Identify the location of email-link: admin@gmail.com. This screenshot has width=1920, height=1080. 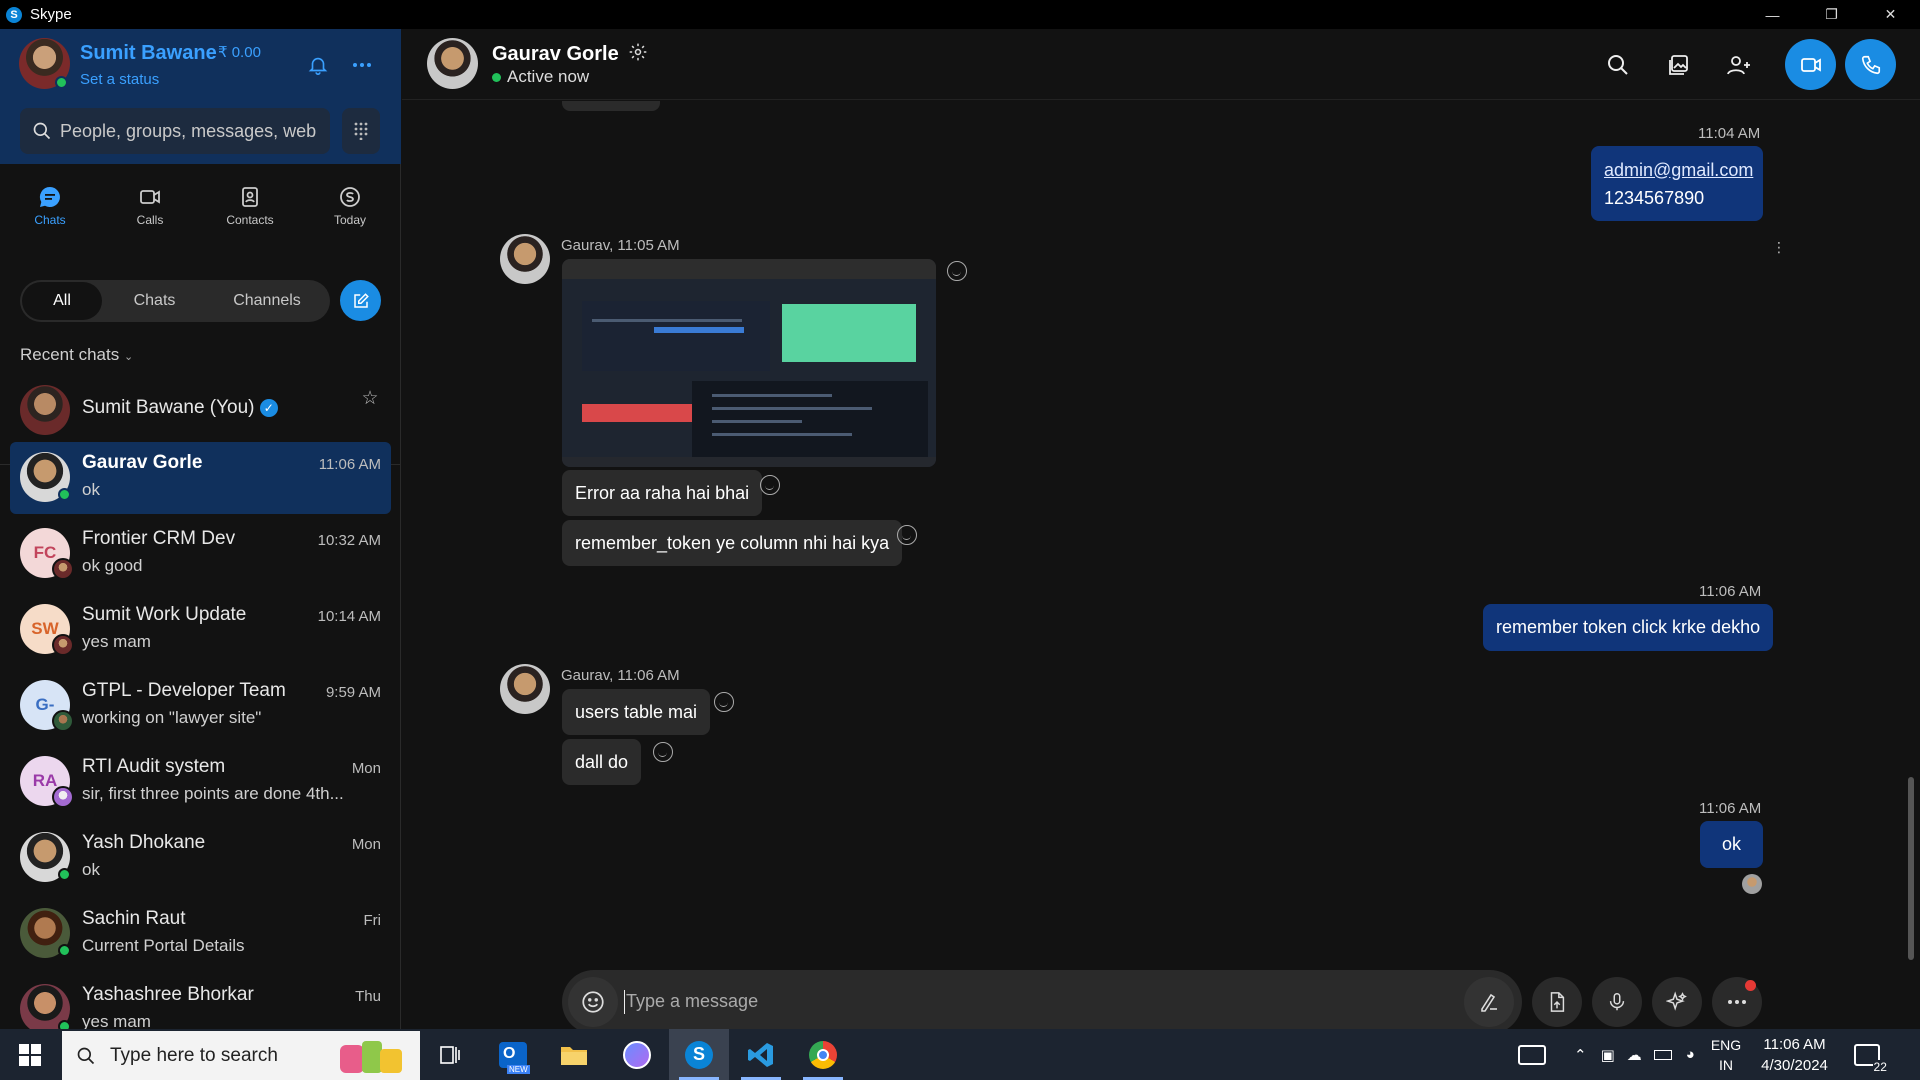
(1678, 170).